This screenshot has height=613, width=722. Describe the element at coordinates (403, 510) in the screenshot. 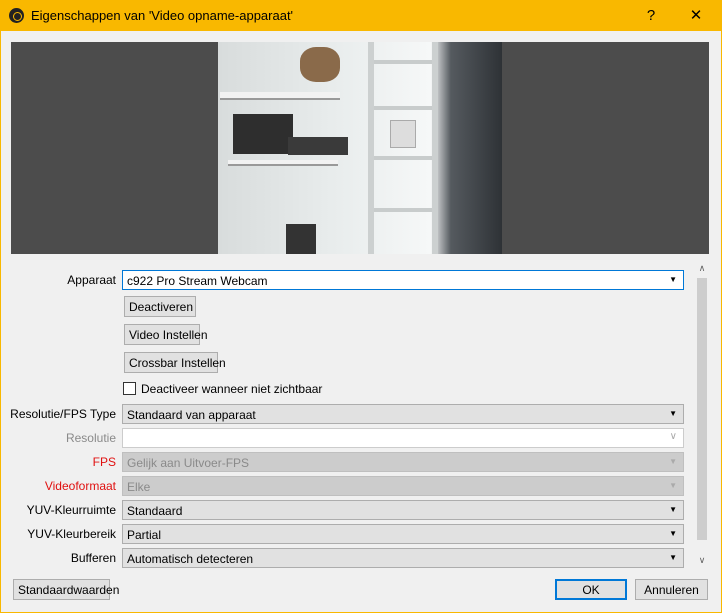

I see `yuv-colorspace-select: Standaard ▼` at that location.